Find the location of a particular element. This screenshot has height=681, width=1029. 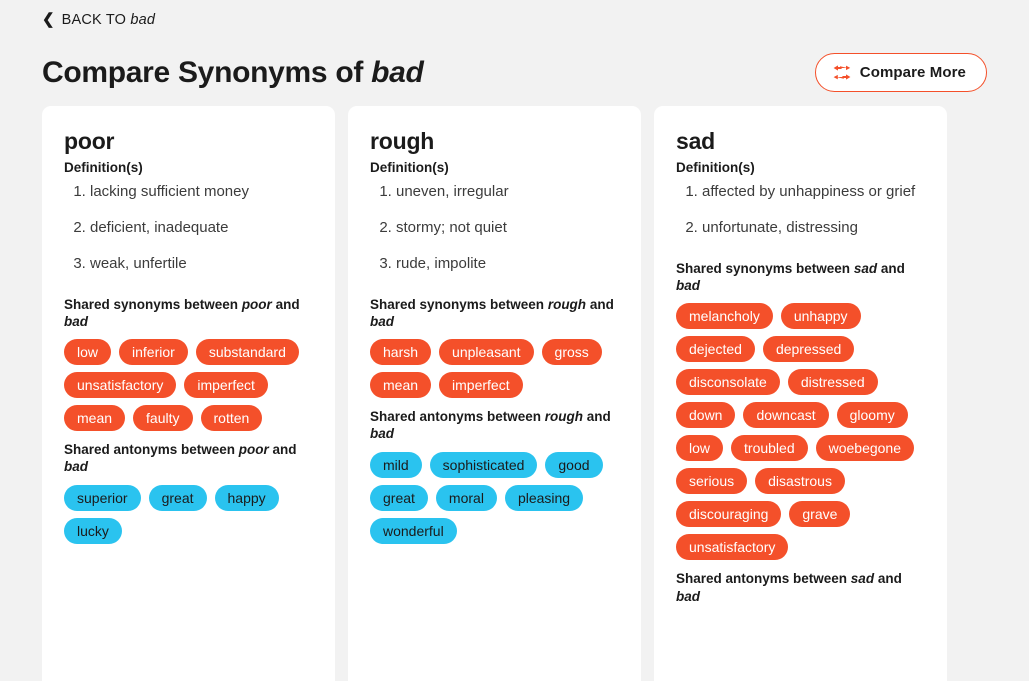

card-title: sad is located at coordinates (696, 141).